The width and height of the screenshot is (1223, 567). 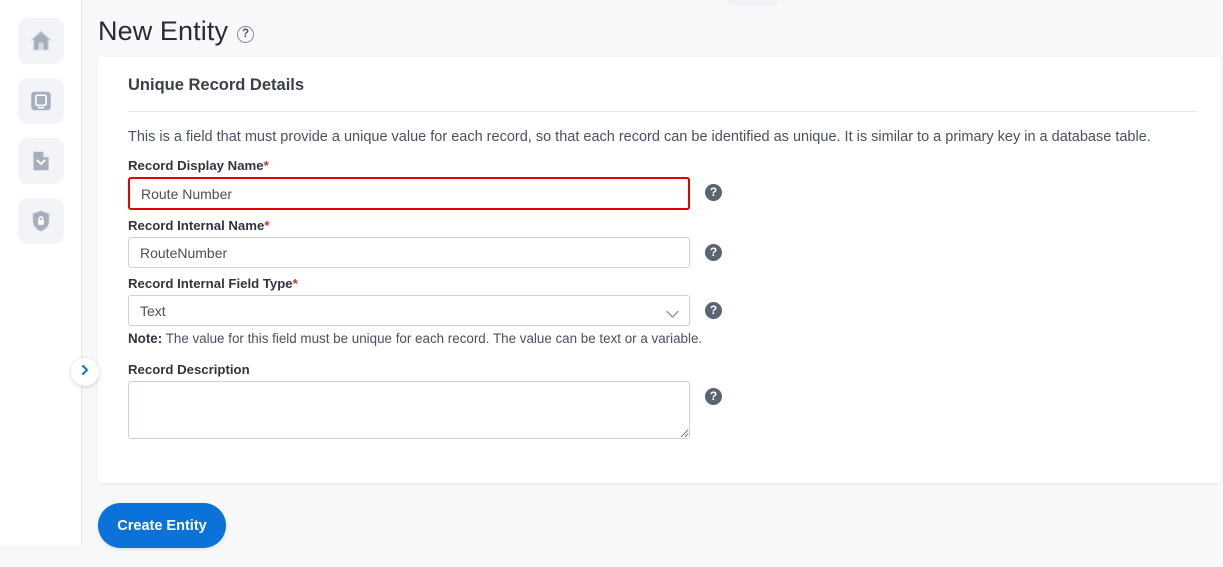 I want to click on record-internal-name-help-icon: ?, so click(x=713, y=252).